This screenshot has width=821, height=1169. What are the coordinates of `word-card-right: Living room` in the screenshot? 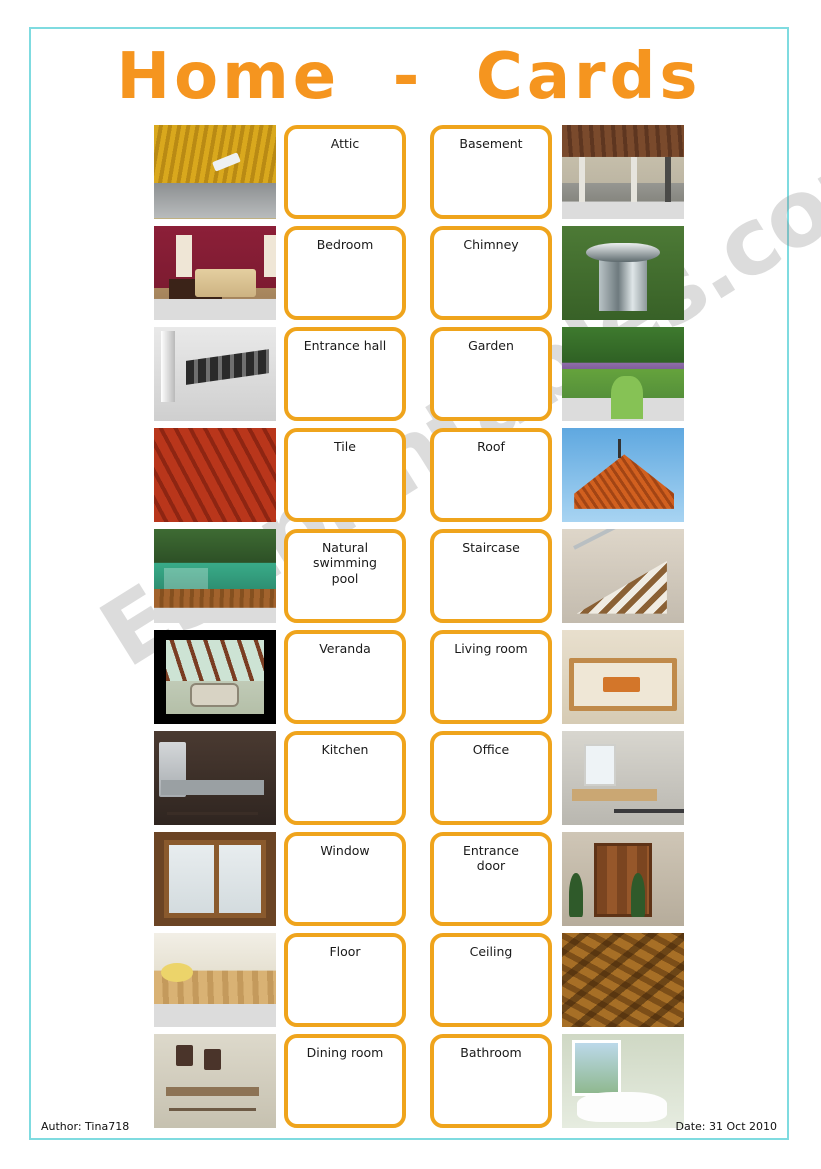 It's located at (491, 677).